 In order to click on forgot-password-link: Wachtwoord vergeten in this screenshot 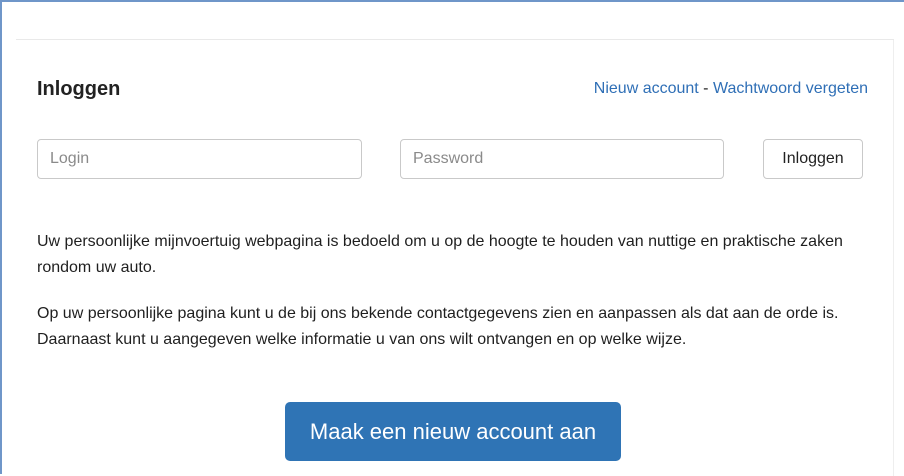, I will do `click(790, 88)`.